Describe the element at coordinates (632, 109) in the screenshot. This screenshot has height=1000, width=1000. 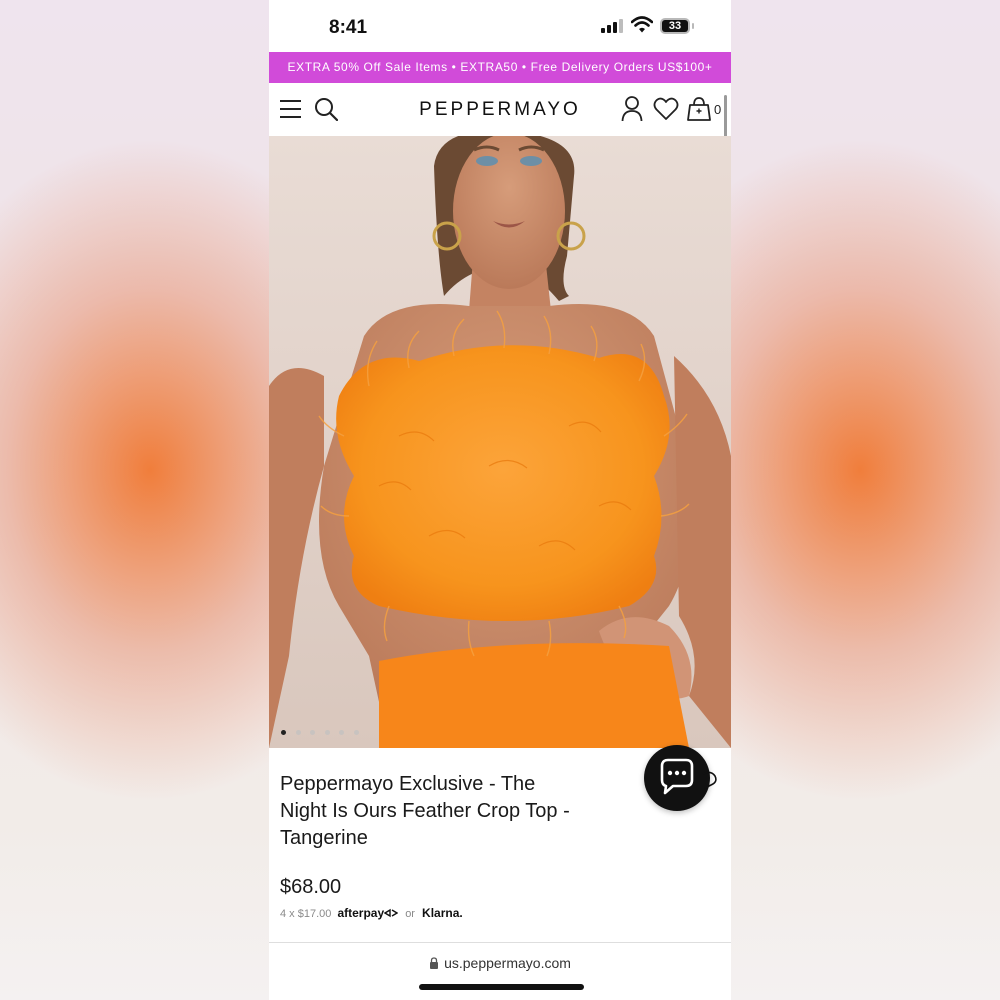
I see `account-icon` at that location.